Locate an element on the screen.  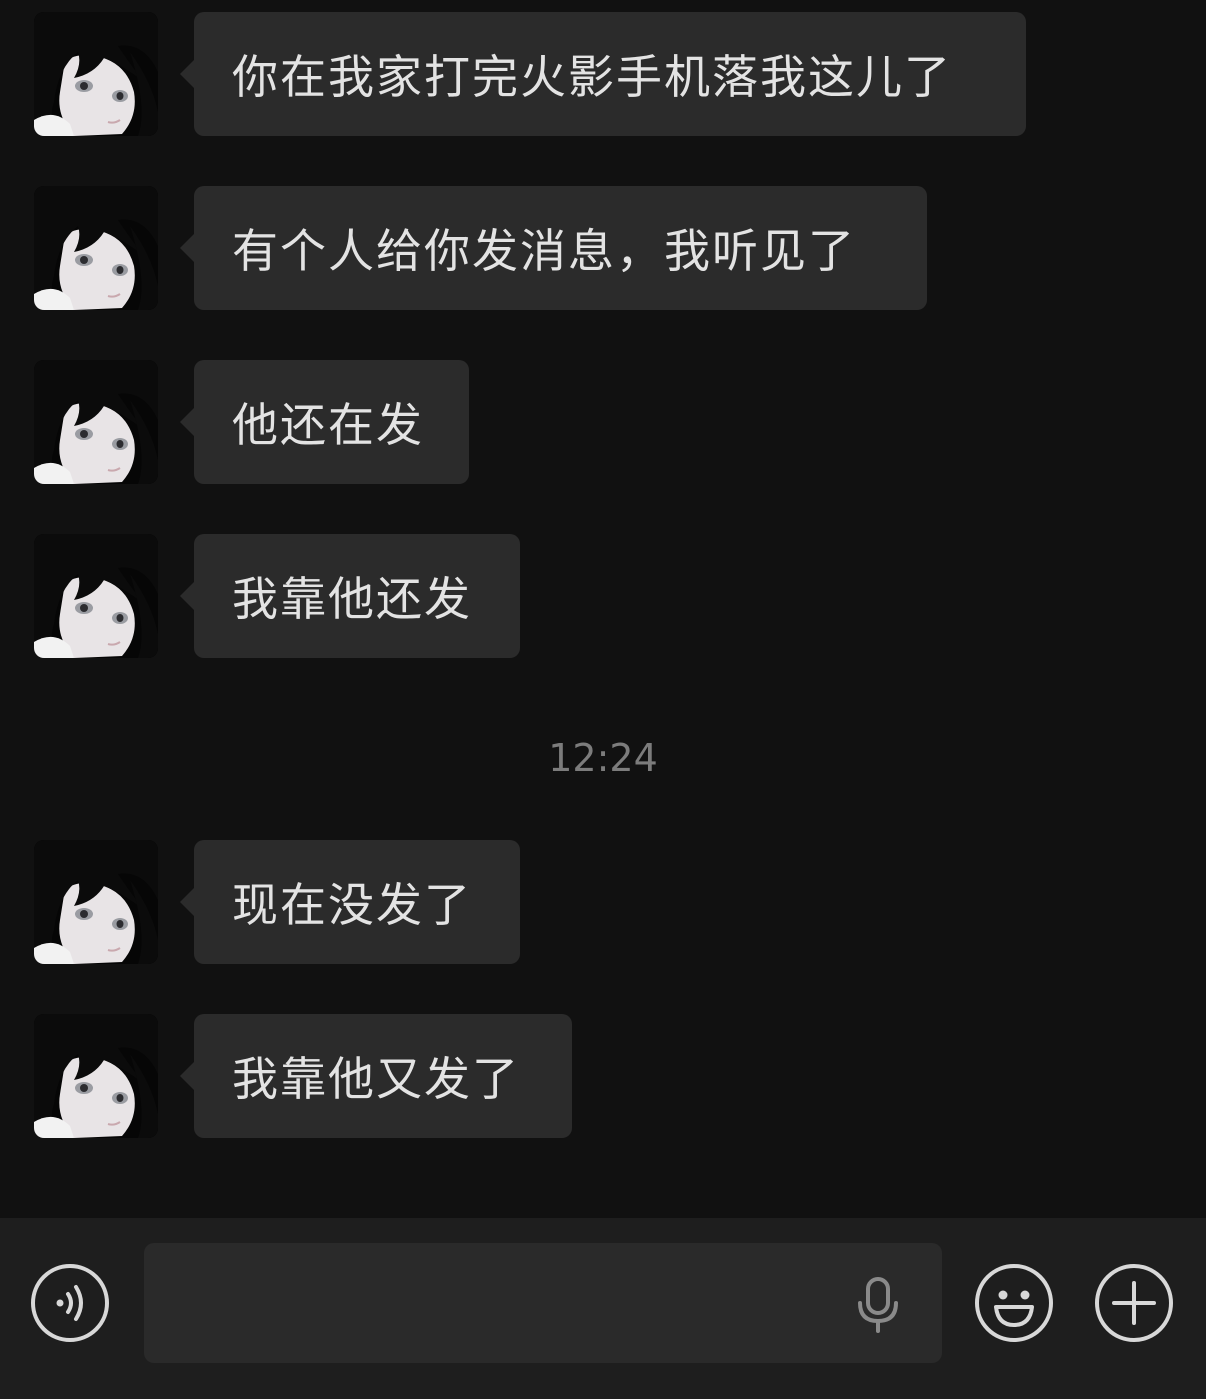
message-bubble: 我靠他又发了 is located at coordinates (376, 1076).